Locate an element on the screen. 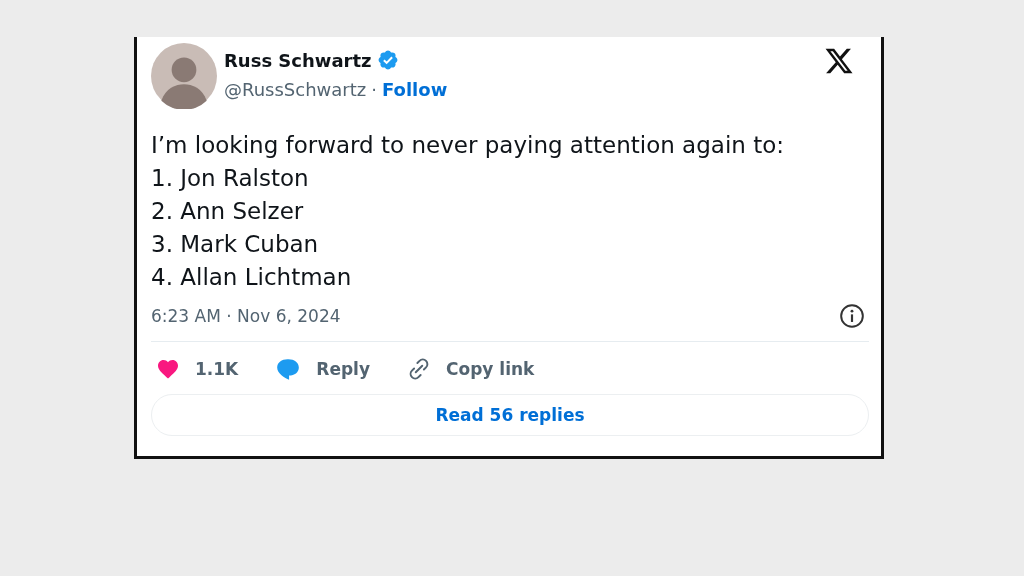 The height and width of the screenshot is (576, 1024). info-icon is located at coordinates (852, 316).